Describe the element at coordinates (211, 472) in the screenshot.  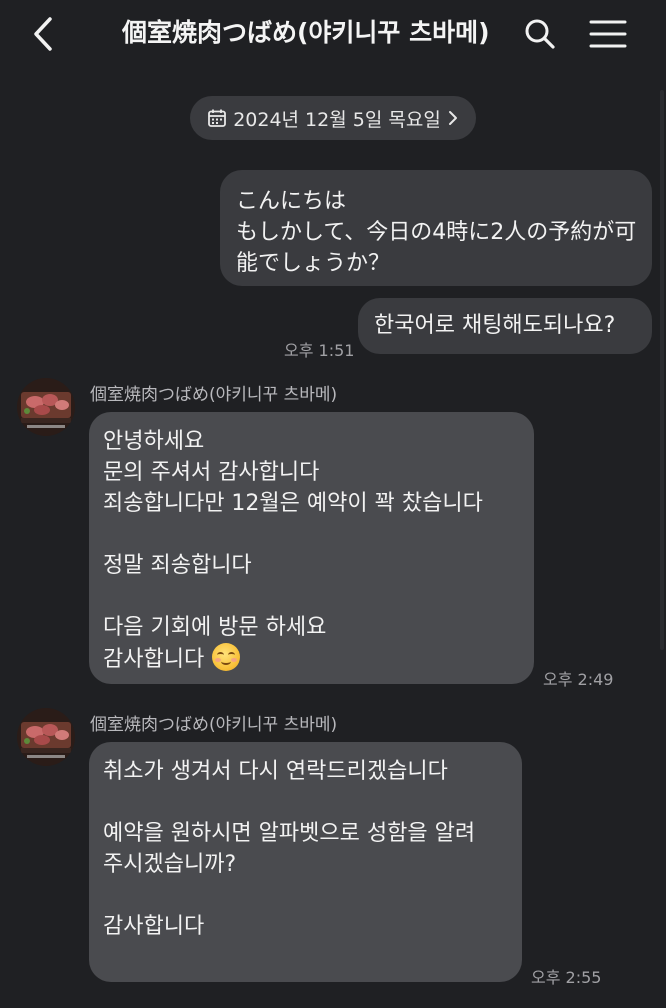
I see `message-line: 문의 주셔서 감사합니다` at that location.